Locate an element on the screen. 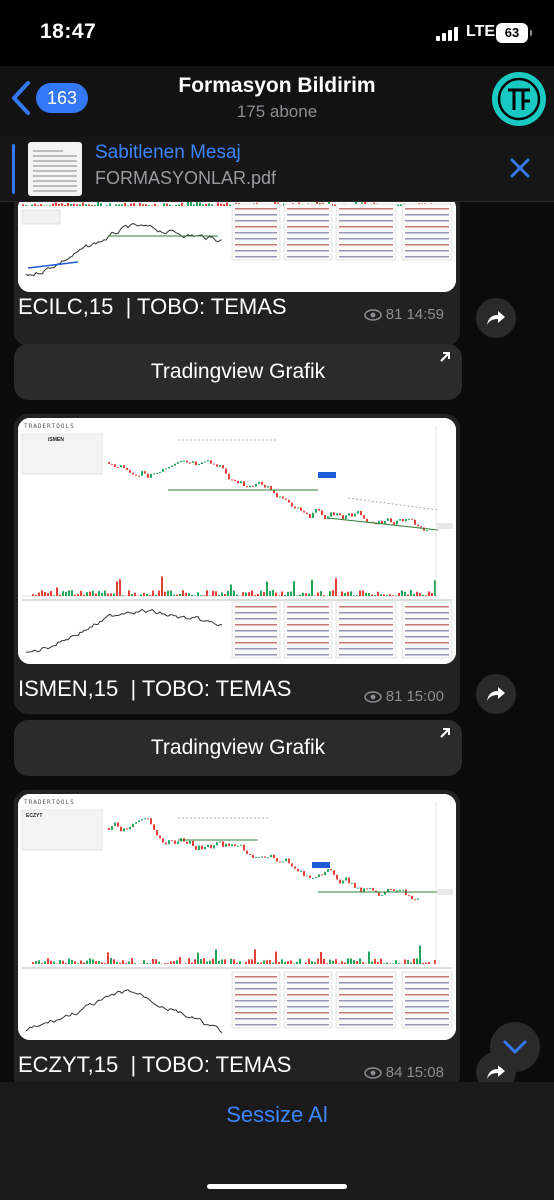 This screenshot has width=554, height=1200. message-bubble: ECILC,15 | TOBO: TEMAS 81 14:59 is located at coordinates (237, 274).